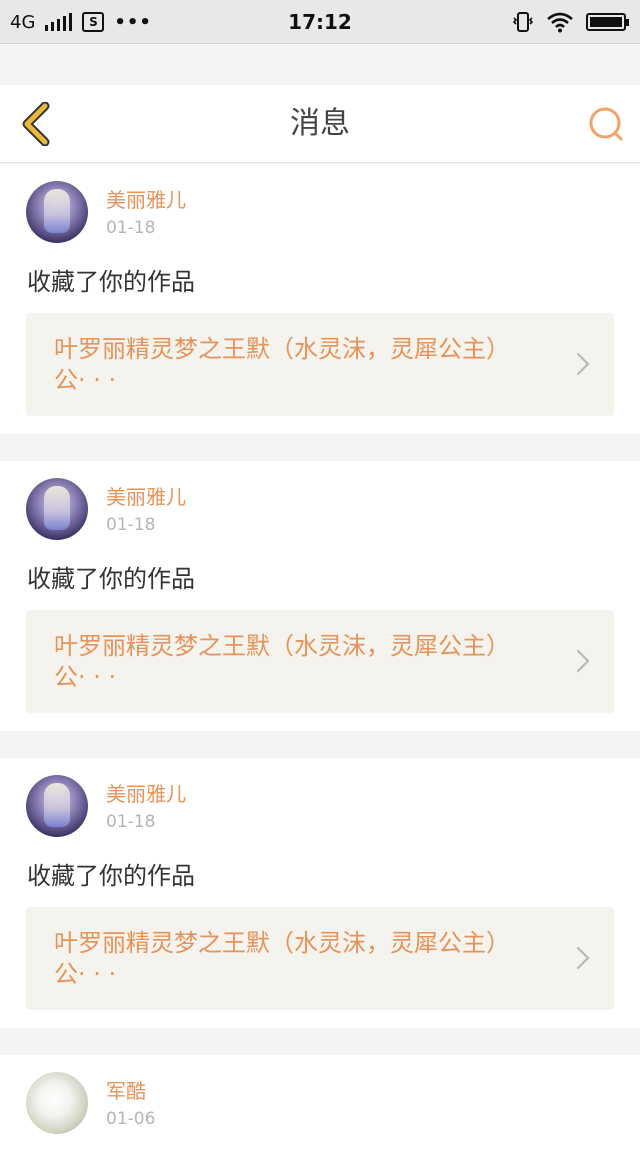 This screenshot has width=640, height=1165. Describe the element at coordinates (560, 22) in the screenshot. I see `wifi-icon` at that location.